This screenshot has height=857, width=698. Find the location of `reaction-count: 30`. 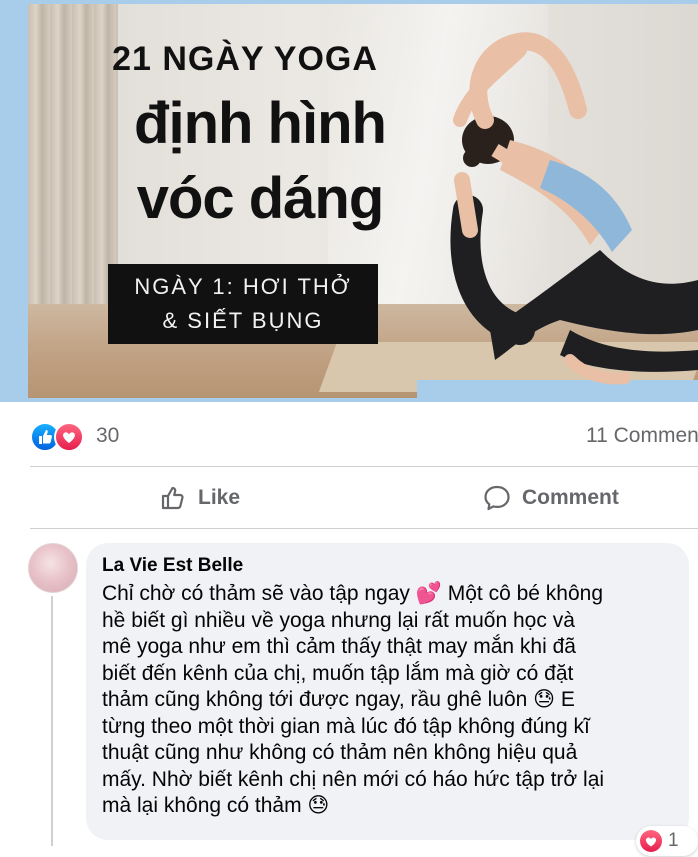

reaction-count: 30 is located at coordinates (107, 436).